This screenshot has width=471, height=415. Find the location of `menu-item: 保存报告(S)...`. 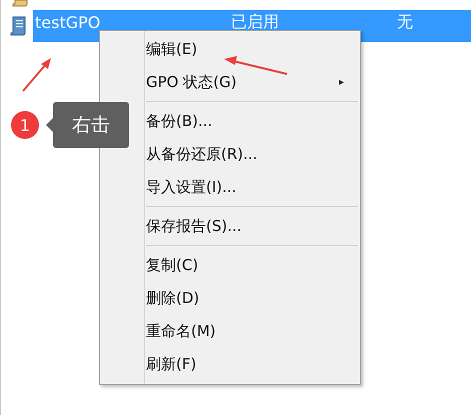

menu-item: 保存报告(S)... is located at coordinates (230, 226).